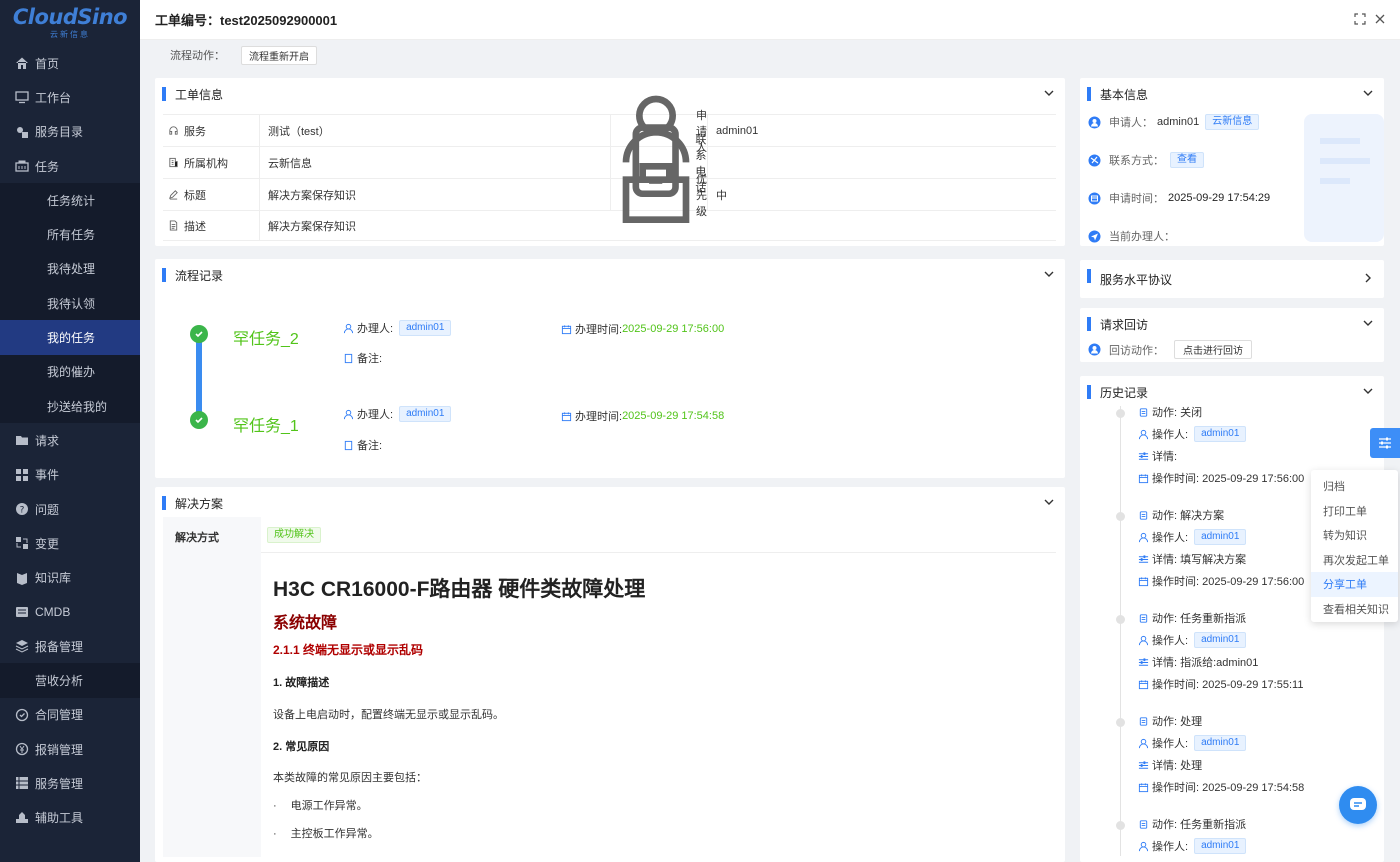 Image resolution: width=1400 pixels, height=862 pixels. I want to click on sidebar-item-8: 我的任务, so click(70, 337).